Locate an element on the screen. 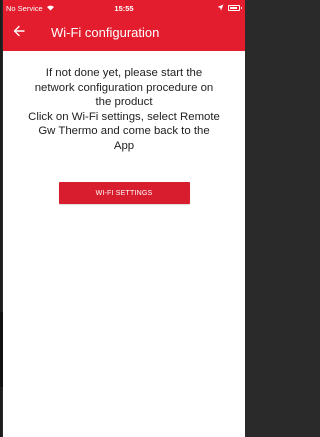 Image resolution: width=320 pixels, height=437 pixels. location-arrow-icon is located at coordinates (220, 8).